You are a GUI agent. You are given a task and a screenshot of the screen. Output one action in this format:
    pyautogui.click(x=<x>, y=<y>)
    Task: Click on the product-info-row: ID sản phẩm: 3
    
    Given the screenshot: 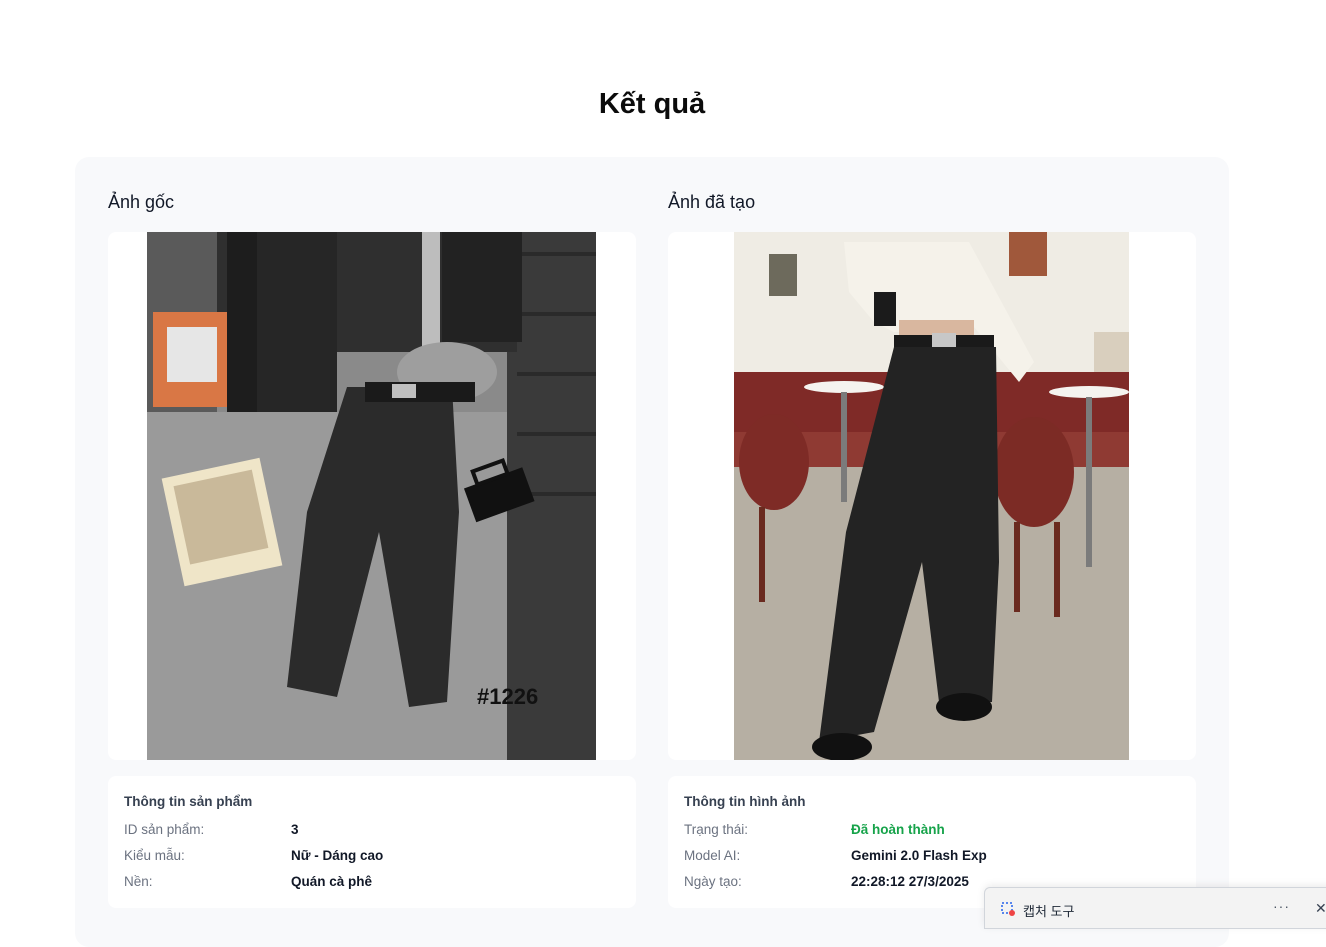 What is the action you would take?
    pyautogui.click(x=374, y=832)
    